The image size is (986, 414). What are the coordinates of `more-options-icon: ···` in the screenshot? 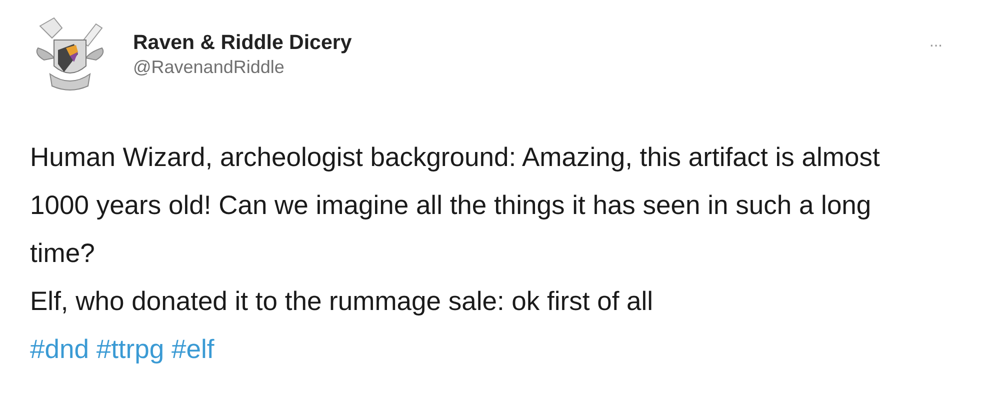 It's located at (935, 46).